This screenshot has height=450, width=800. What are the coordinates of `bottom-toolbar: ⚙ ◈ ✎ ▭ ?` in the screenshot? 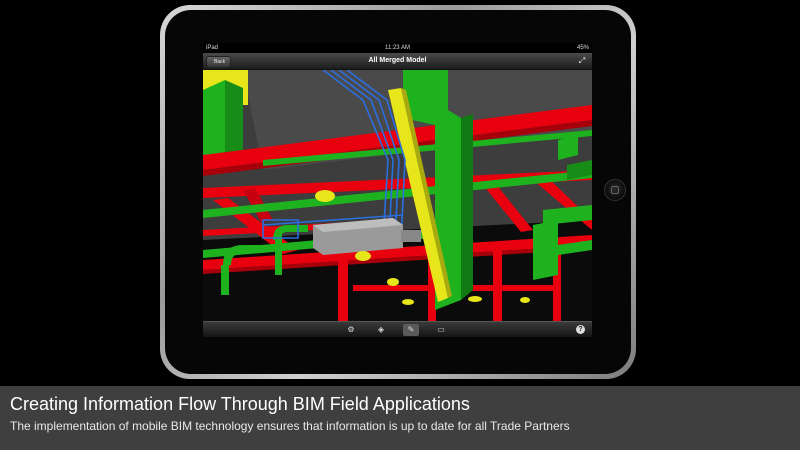 It's located at (397, 329).